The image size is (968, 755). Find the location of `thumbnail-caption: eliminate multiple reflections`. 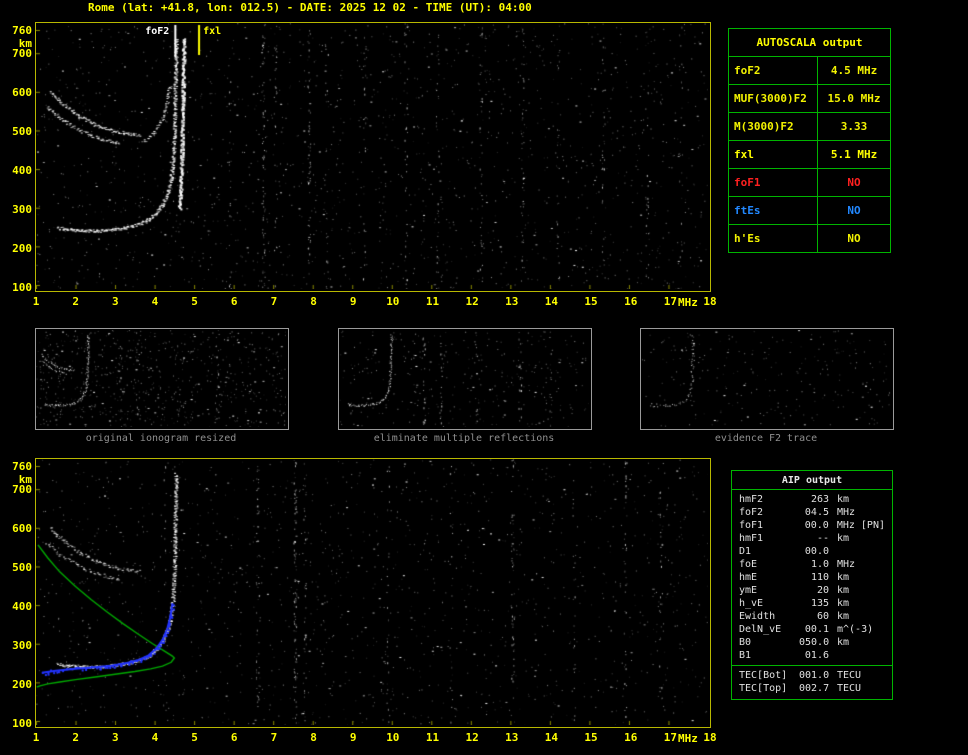

thumbnail-caption: eliminate multiple reflections is located at coordinates (464, 438).